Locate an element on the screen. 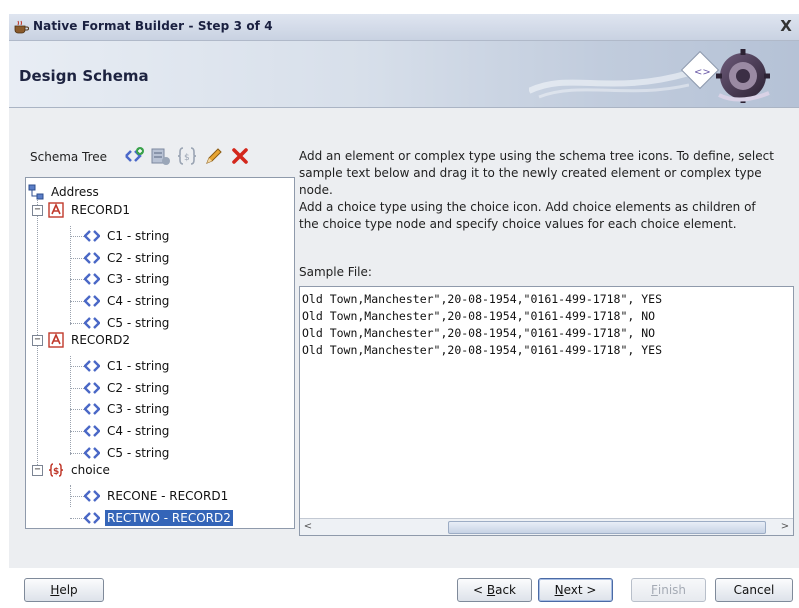 Image resolution: width=799 pixels, height=608 pixels. scrollbar-thumb is located at coordinates (607, 527).